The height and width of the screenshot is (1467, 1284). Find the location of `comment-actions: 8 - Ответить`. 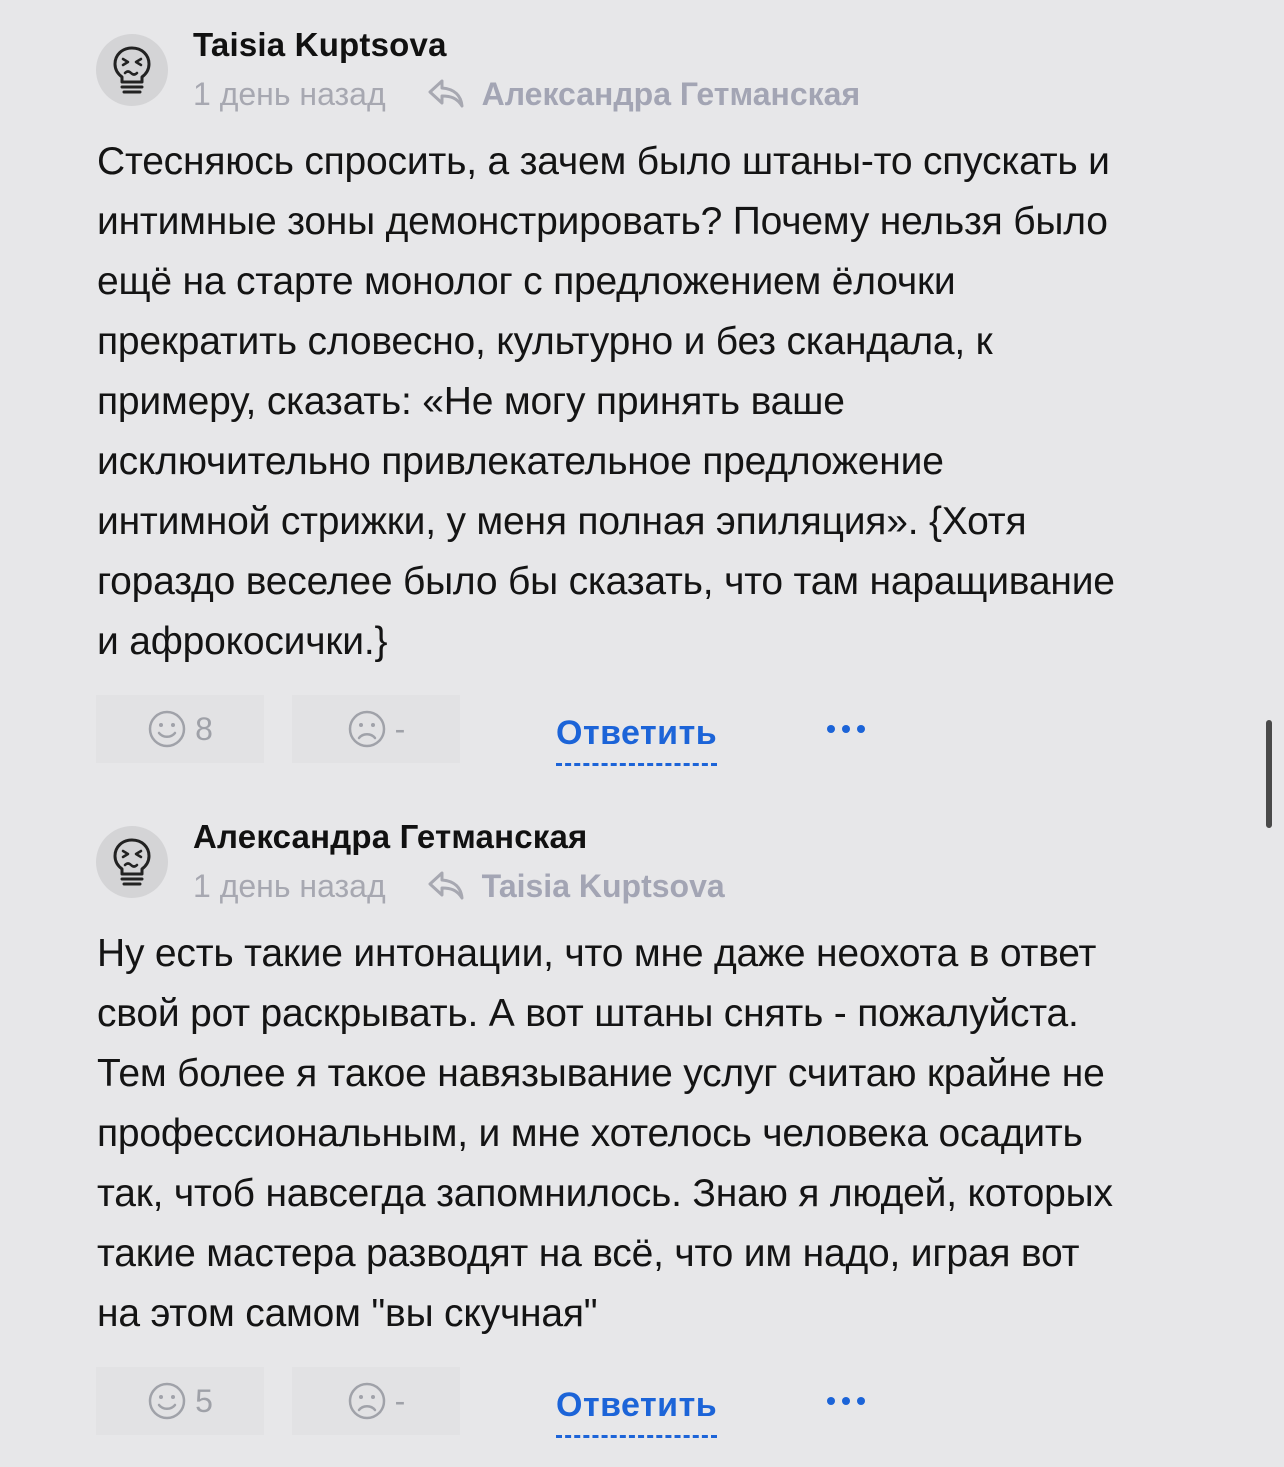

comment-actions: 8 - Ответить is located at coordinates (481, 730).